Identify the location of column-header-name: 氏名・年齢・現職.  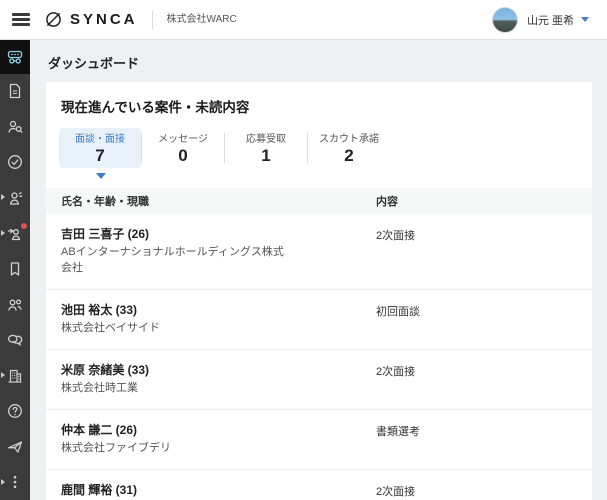
(105, 202).